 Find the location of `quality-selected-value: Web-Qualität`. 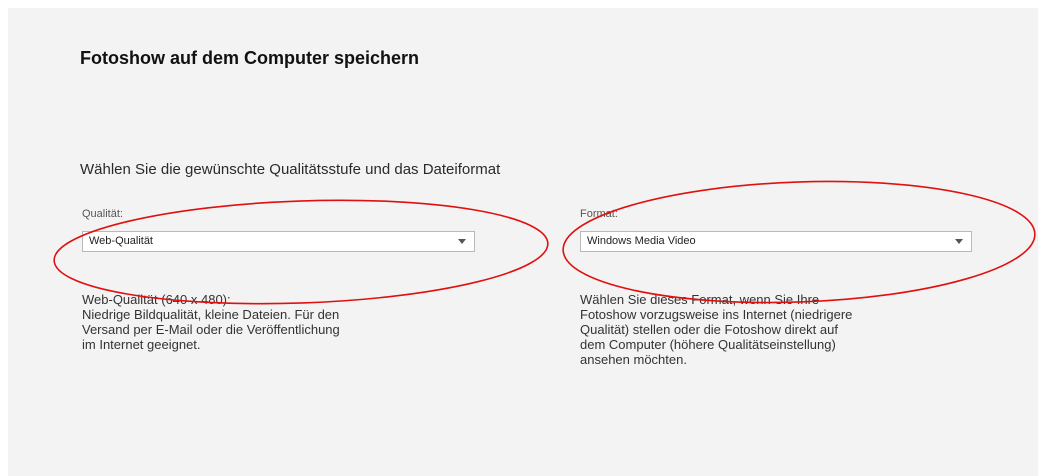

quality-selected-value: Web-Qualität is located at coordinates (121, 241).